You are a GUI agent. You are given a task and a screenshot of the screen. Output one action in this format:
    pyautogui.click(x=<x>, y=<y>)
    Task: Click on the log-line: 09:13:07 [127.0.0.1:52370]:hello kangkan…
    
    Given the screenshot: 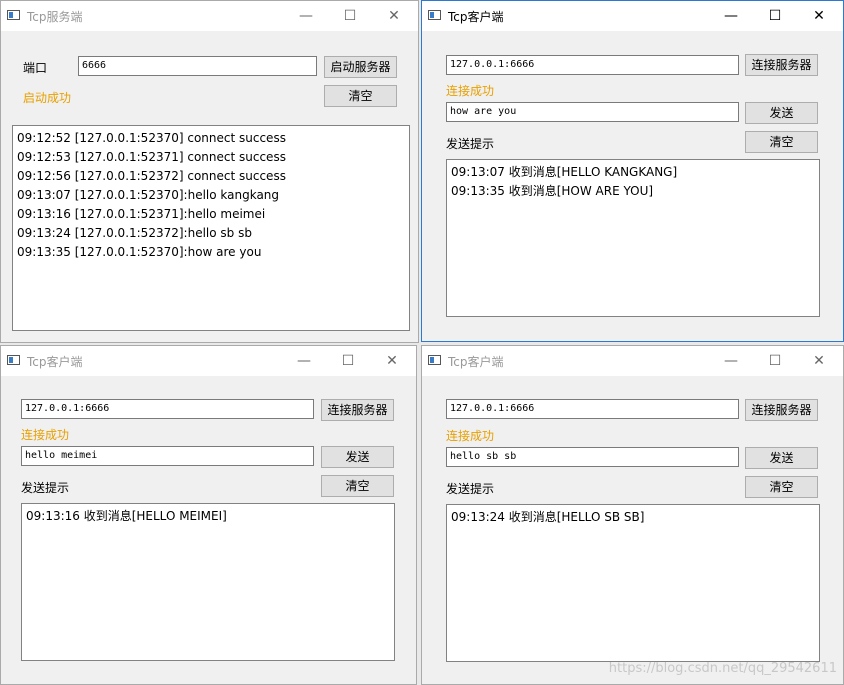 What is the action you would take?
    pyautogui.click(x=148, y=195)
    